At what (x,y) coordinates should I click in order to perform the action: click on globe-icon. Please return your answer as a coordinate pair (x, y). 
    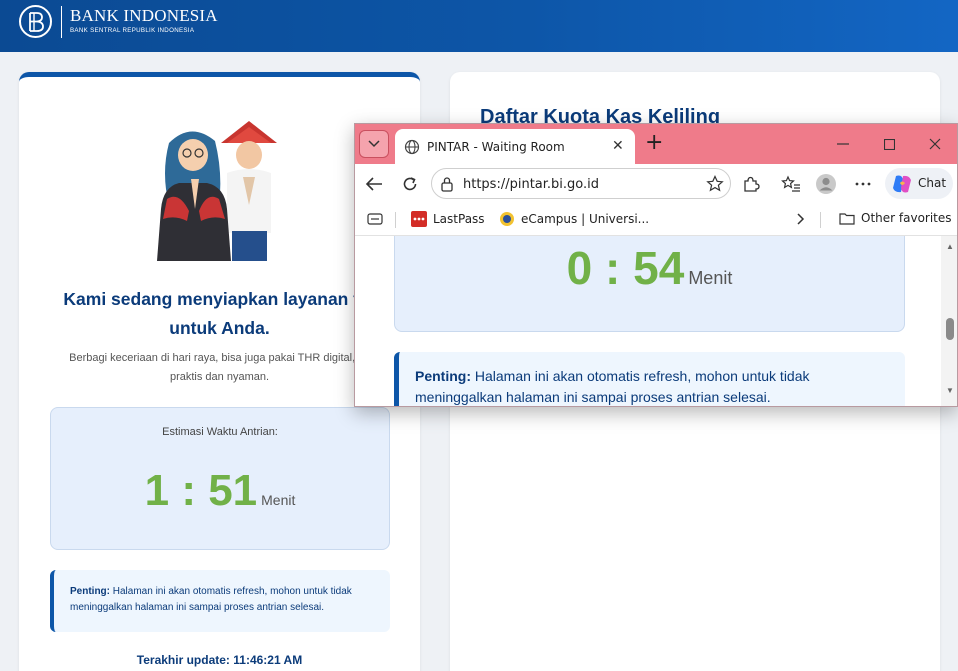
    Looking at the image, I should click on (412, 147).